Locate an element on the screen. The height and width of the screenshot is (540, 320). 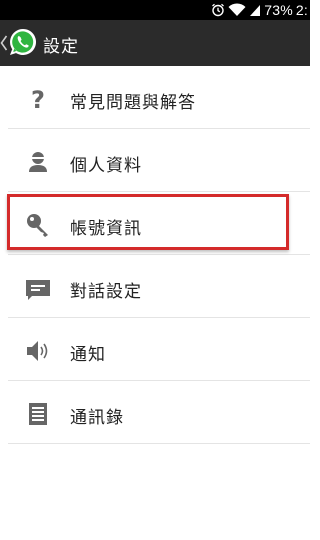
settings-item-faq: ? 常見問題與解答 is located at coordinates (155, 97).